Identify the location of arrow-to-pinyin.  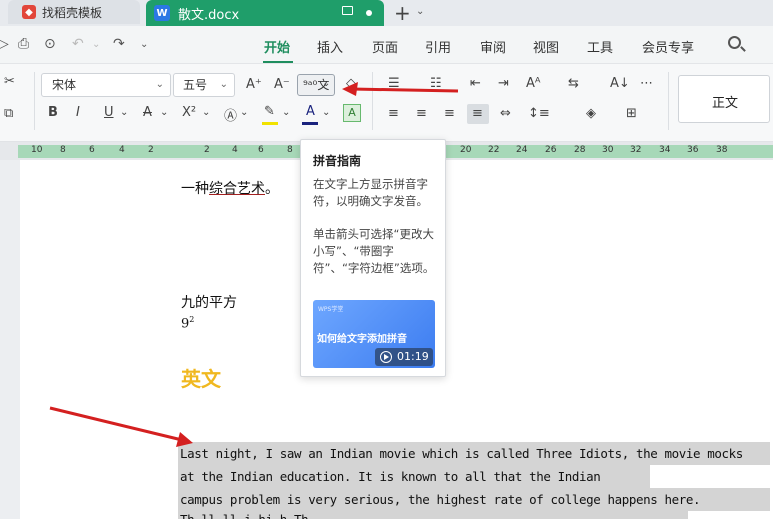
(405, 90).